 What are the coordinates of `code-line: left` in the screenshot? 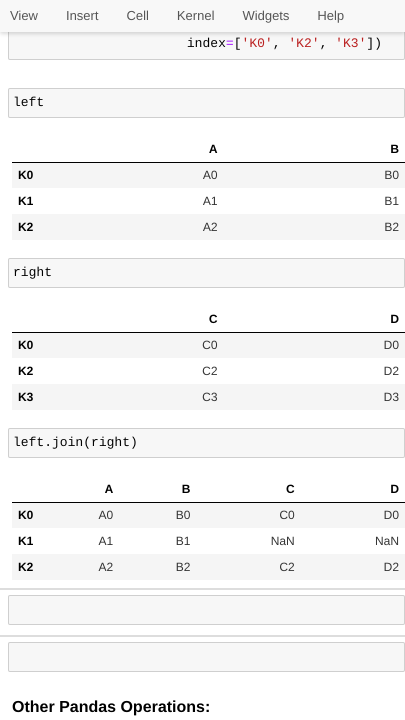 It's located at (28, 103).